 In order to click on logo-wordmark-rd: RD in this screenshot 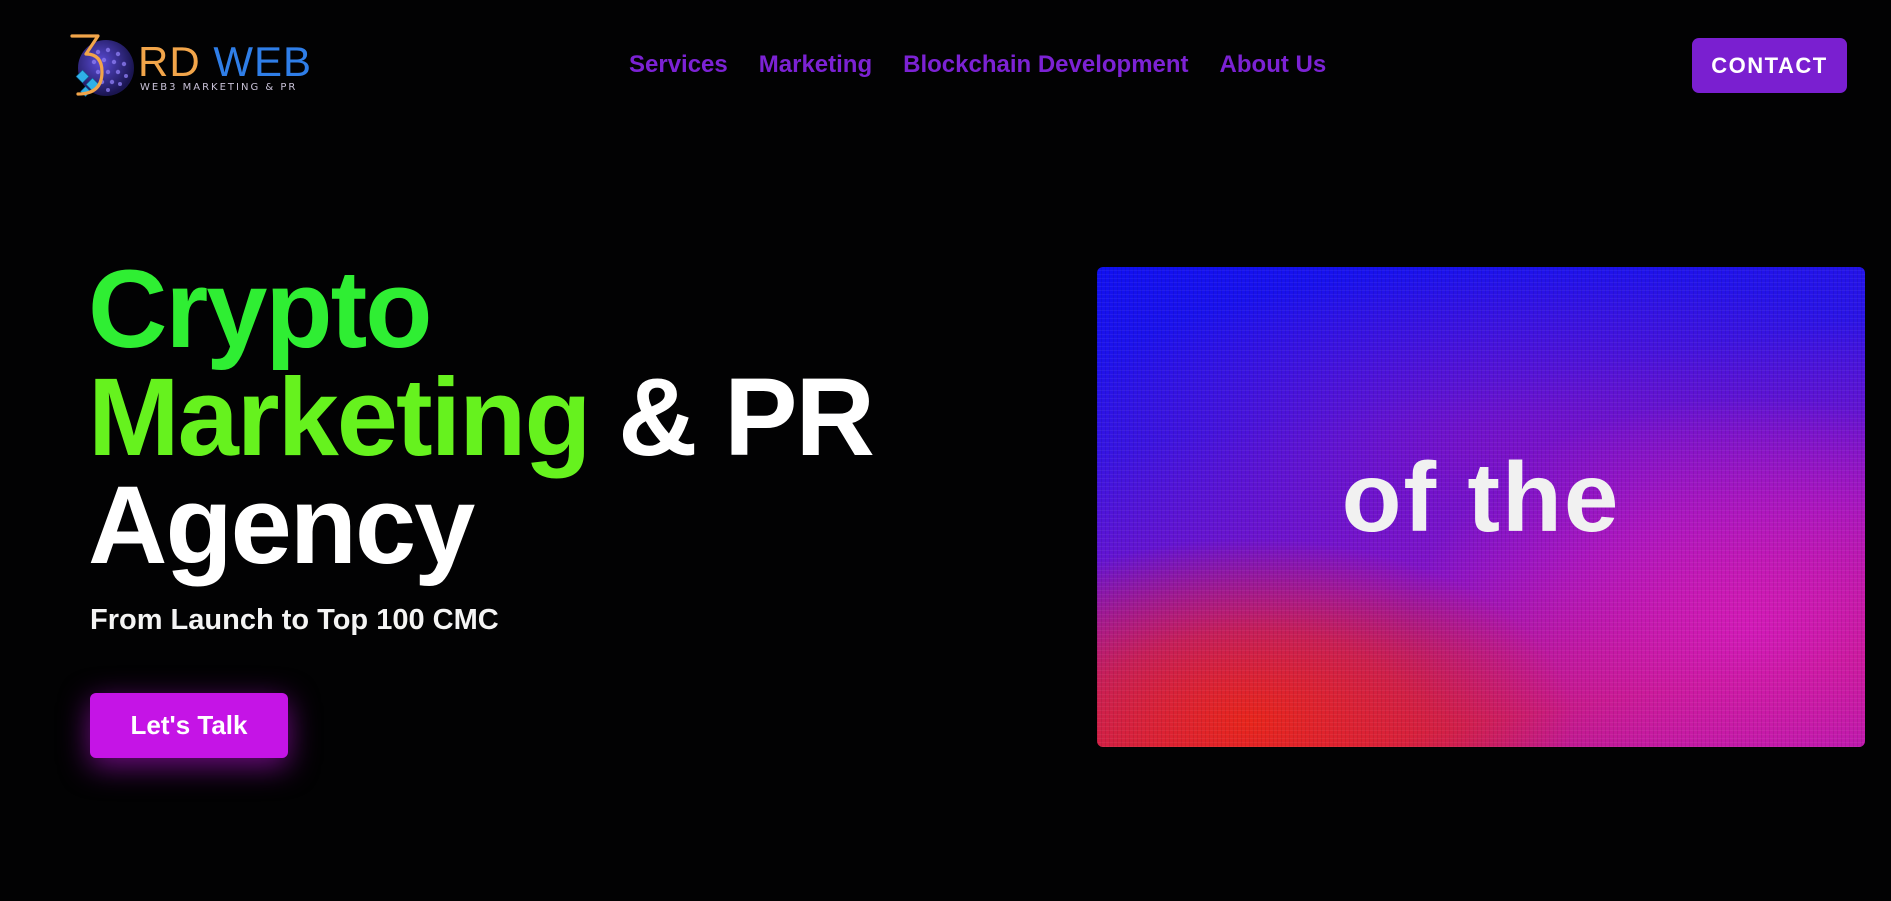, I will do `click(169, 61)`.